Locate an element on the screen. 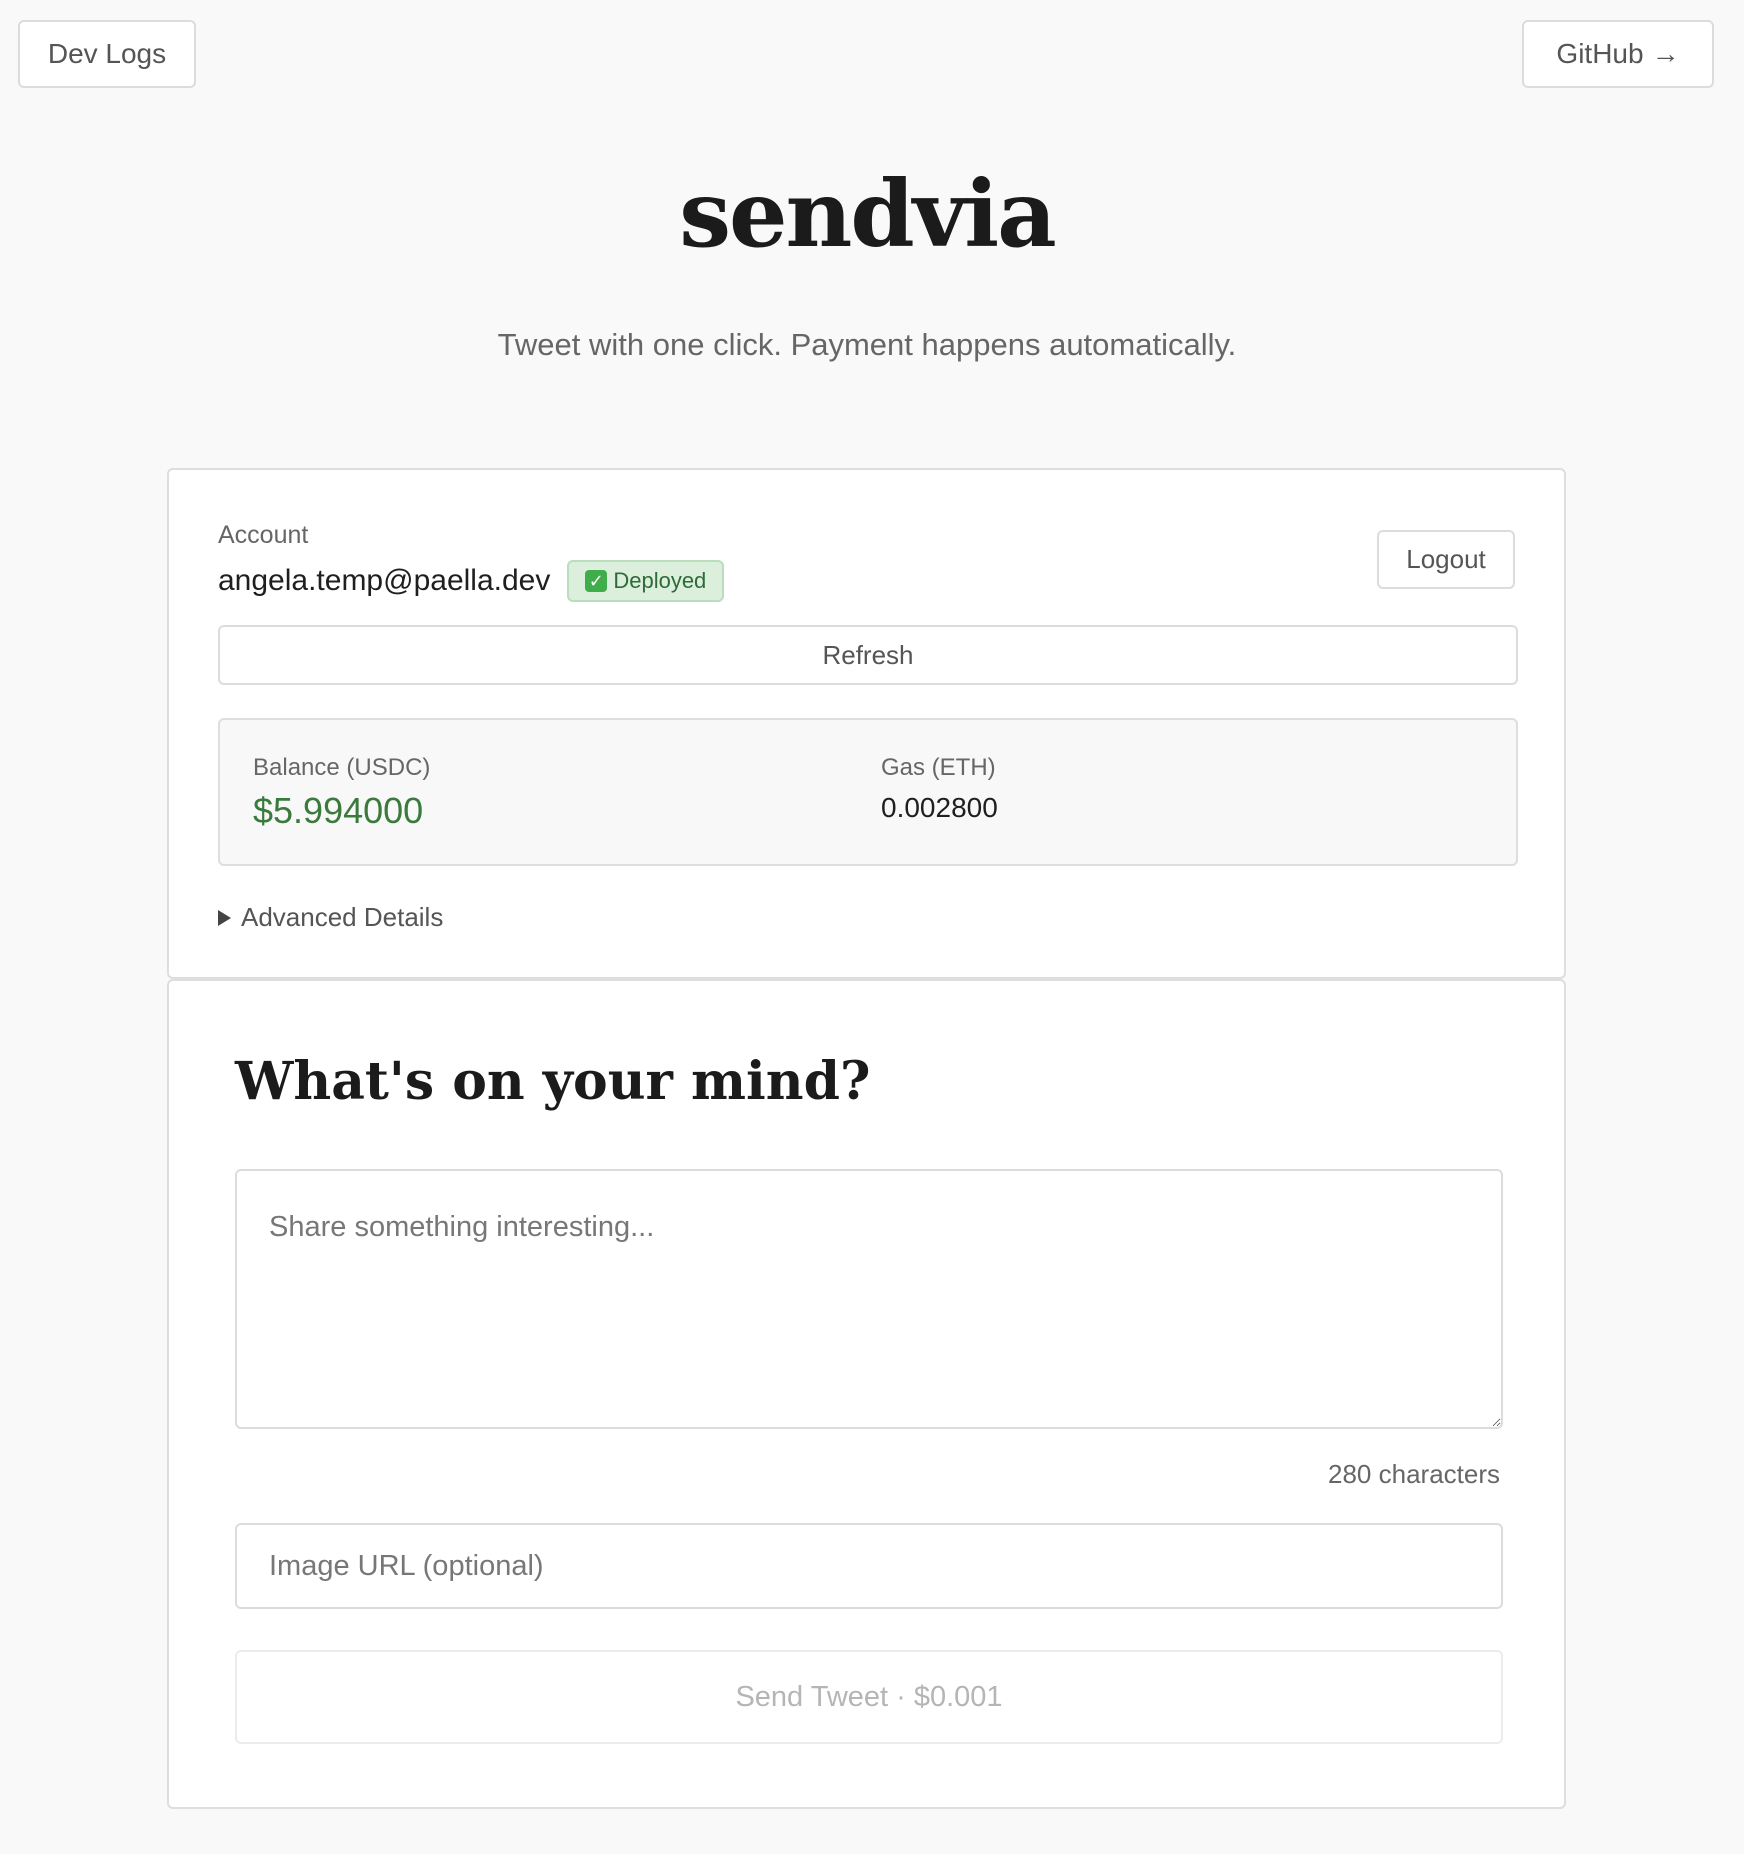 This screenshot has height=1854, width=1744. logout-button: Logout is located at coordinates (1446, 559).